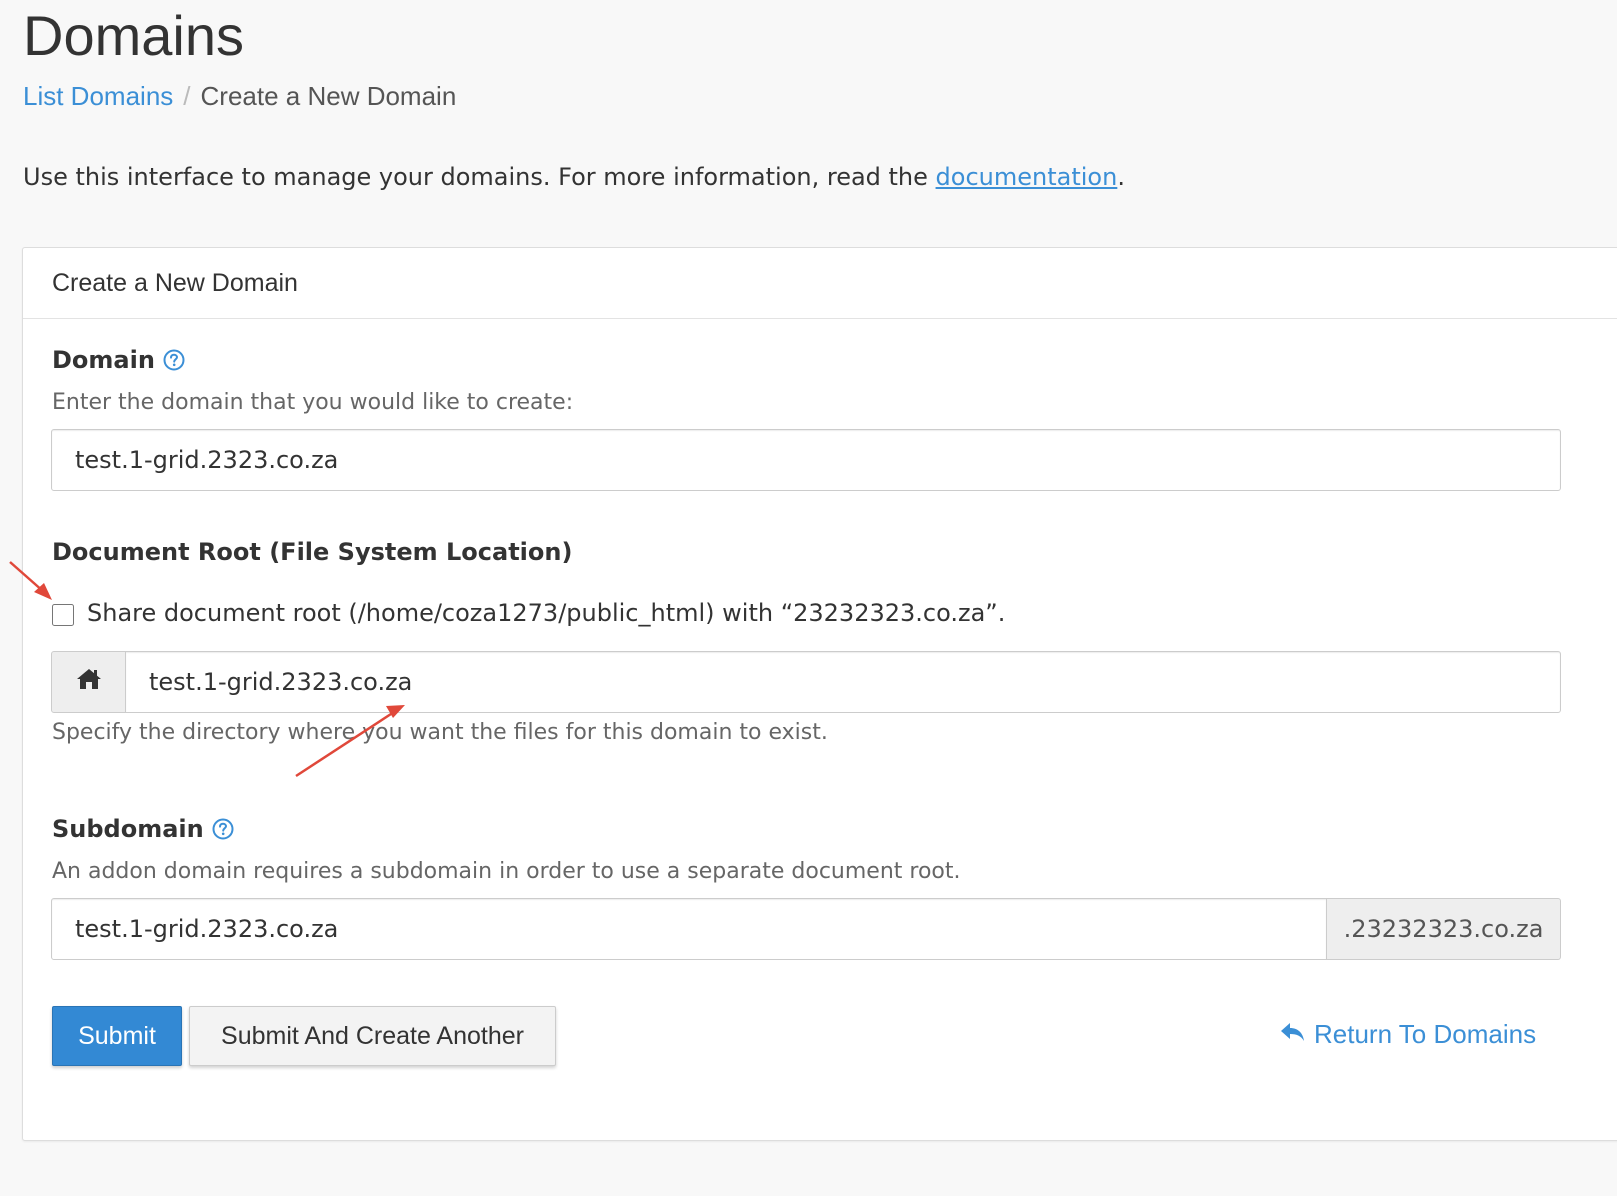 This screenshot has height=1196, width=1617. I want to click on breadcrumb-link-list-domains: List Domains, so click(98, 96).